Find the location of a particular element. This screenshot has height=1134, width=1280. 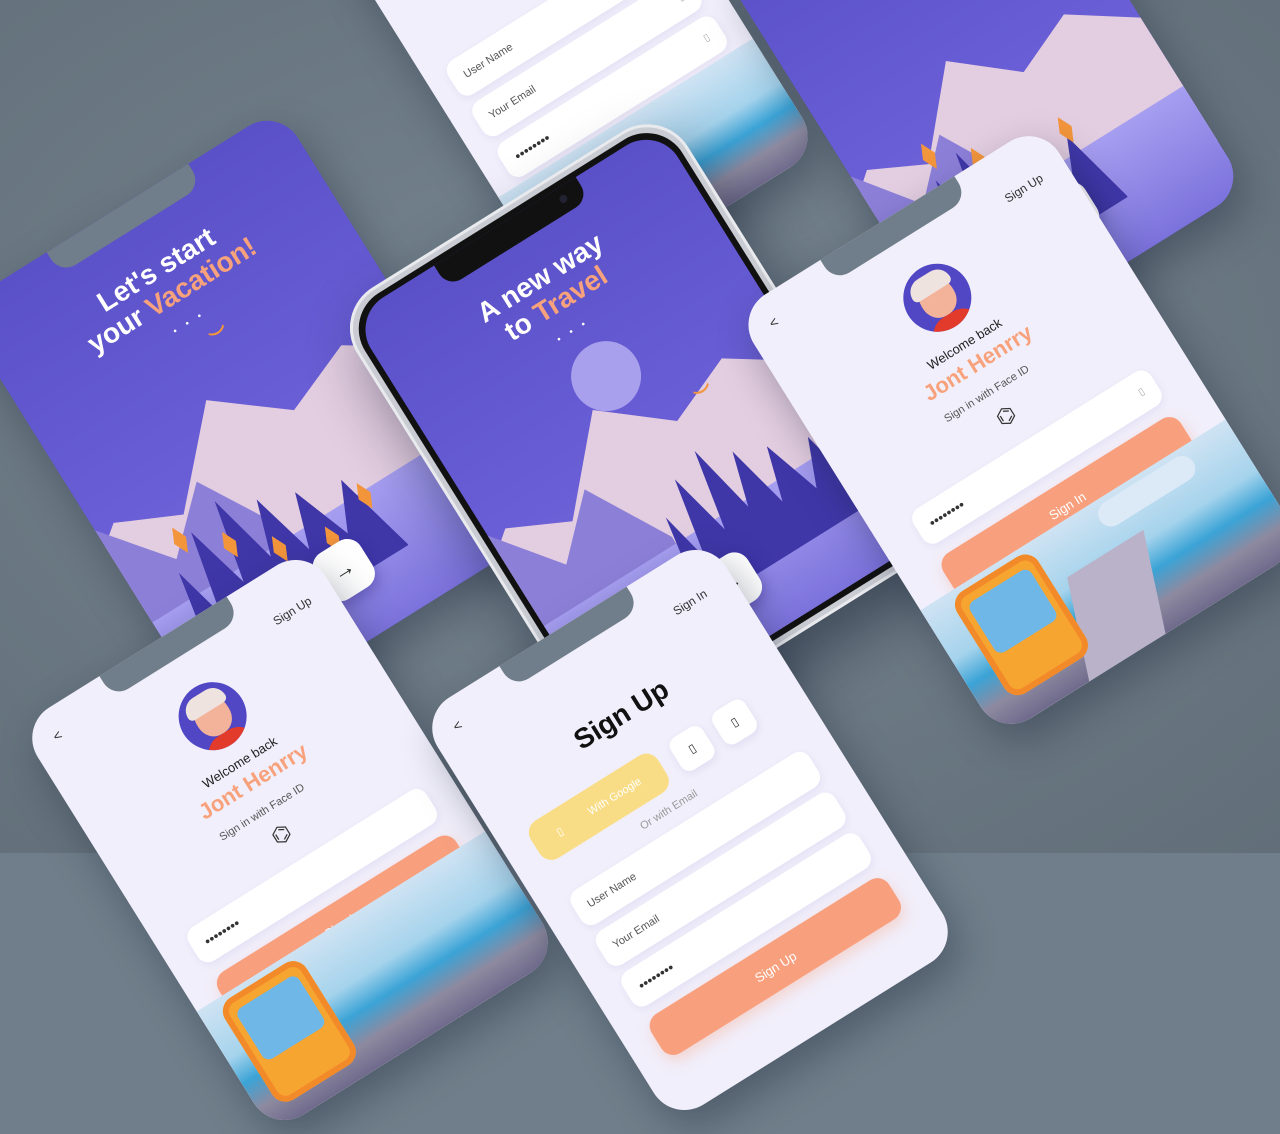

page-title: Sign Up is located at coordinates (621, 714).